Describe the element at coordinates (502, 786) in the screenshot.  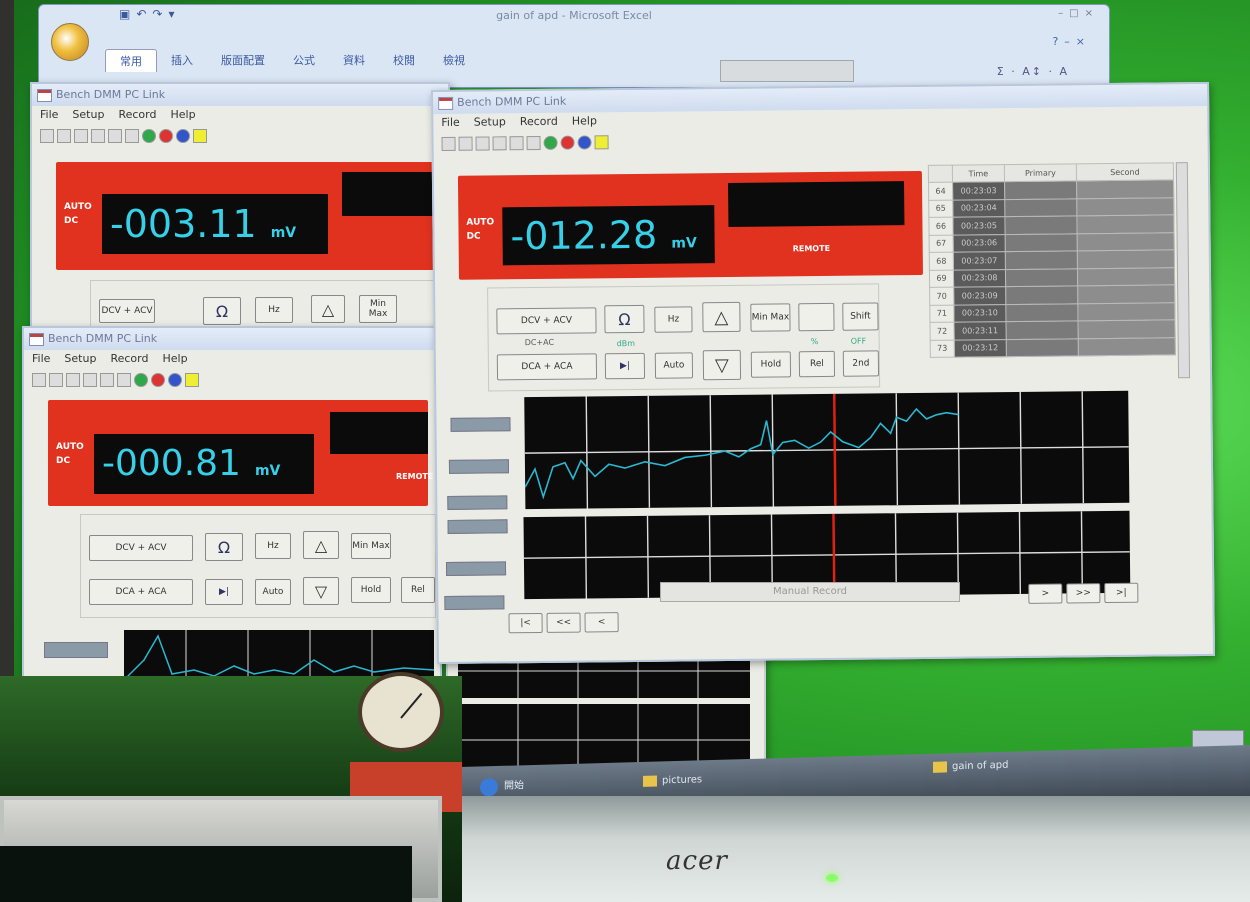
I see `start-button: 開始` at that location.